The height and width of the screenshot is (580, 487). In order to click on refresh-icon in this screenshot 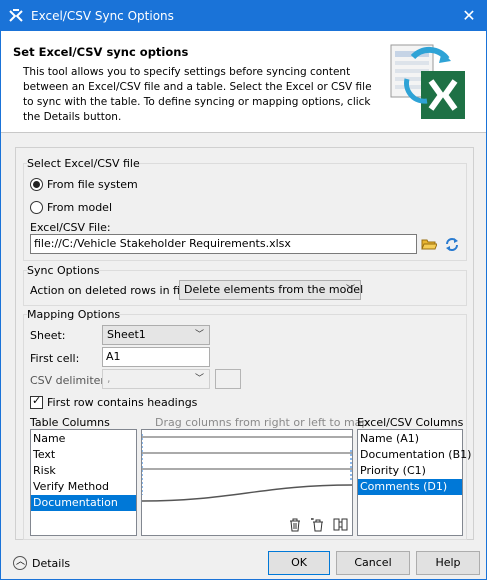, I will do `click(452, 244)`.